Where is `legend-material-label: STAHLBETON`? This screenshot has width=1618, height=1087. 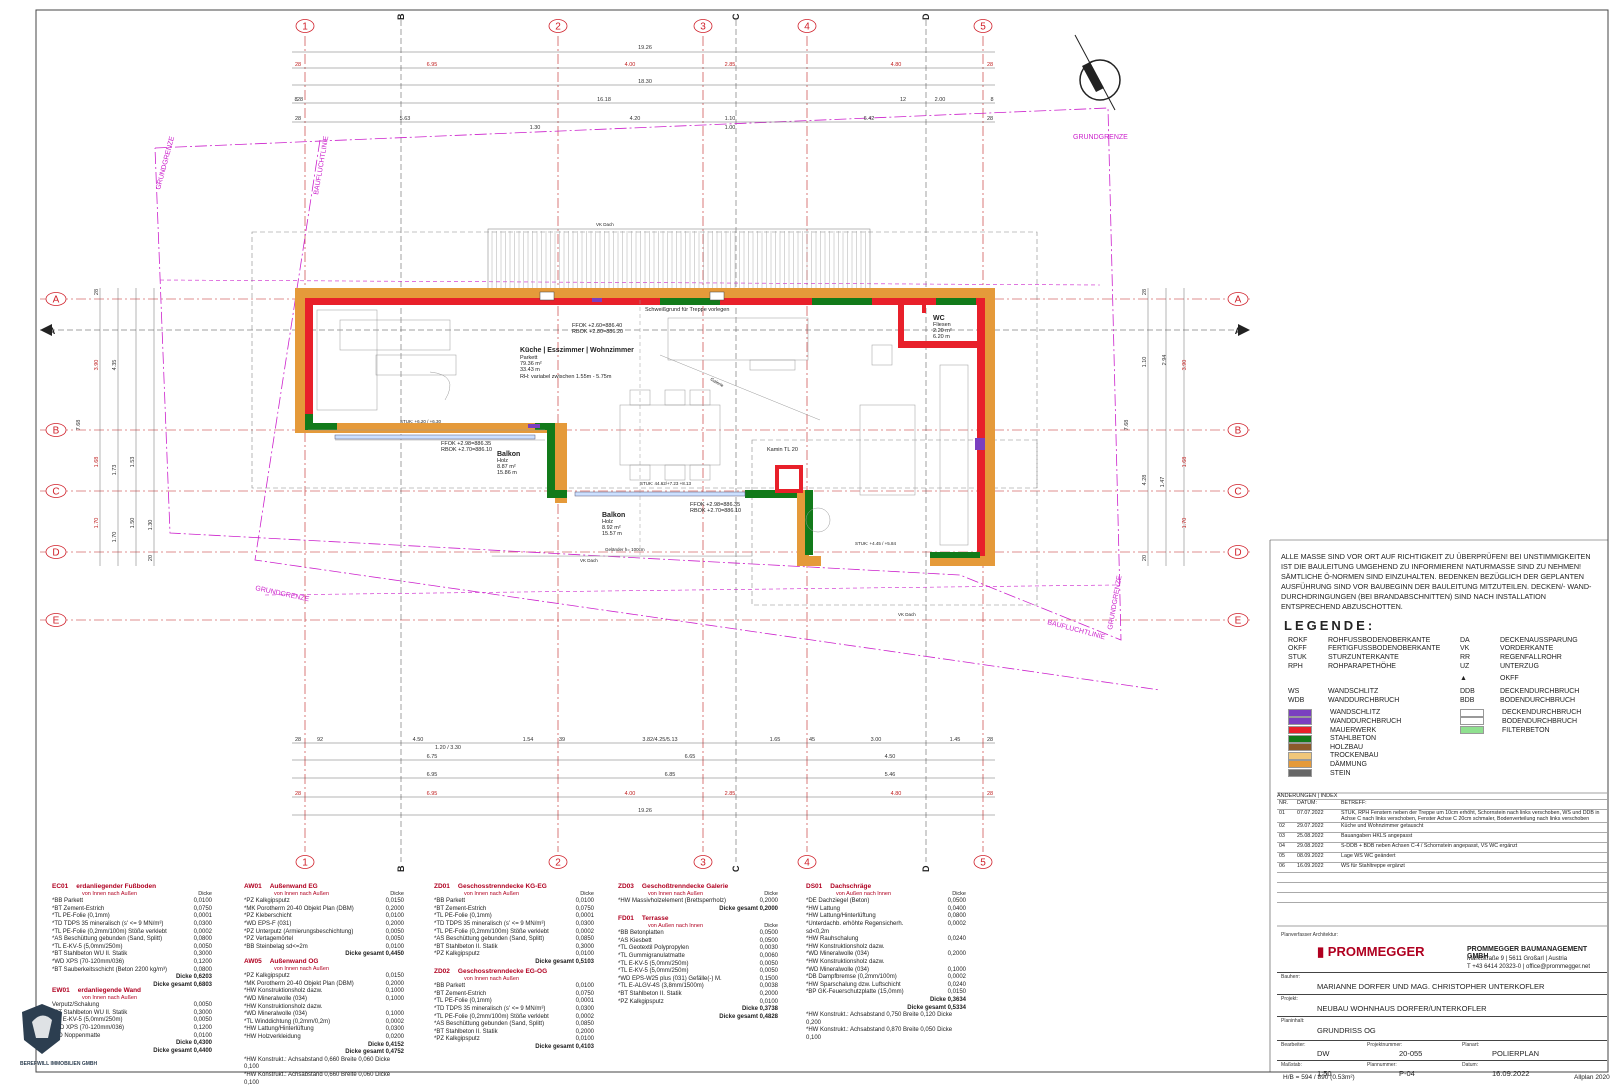
legend-material-label: STAHLBETON is located at coordinates (1394, 738).